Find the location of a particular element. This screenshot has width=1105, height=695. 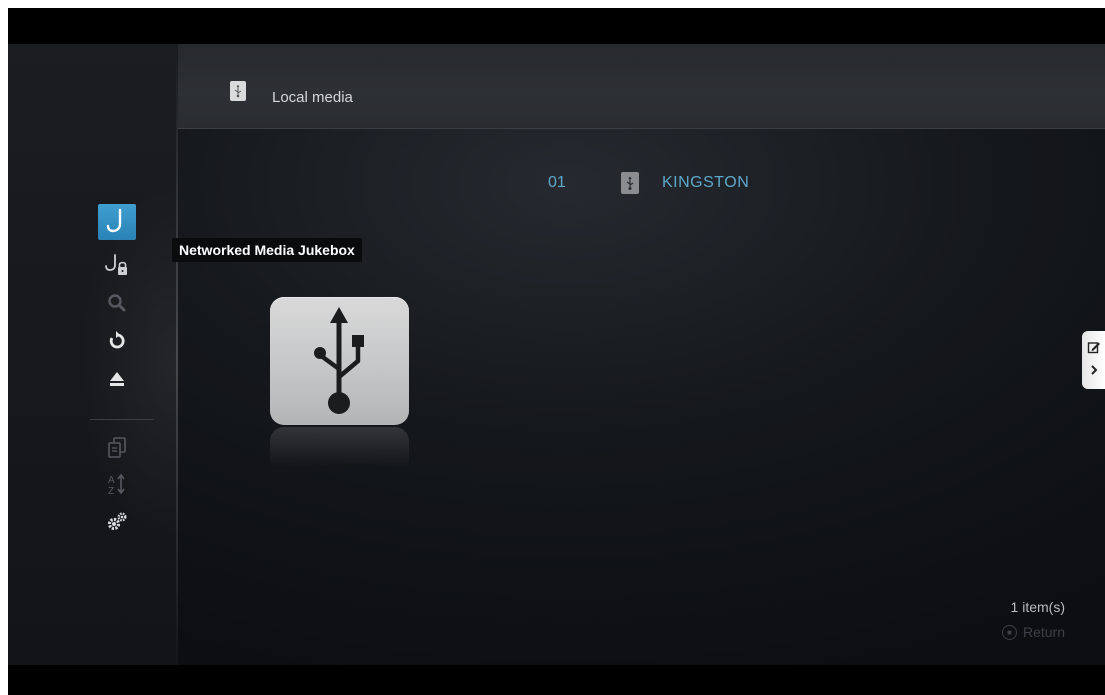

page-title: Local media is located at coordinates (312, 97).